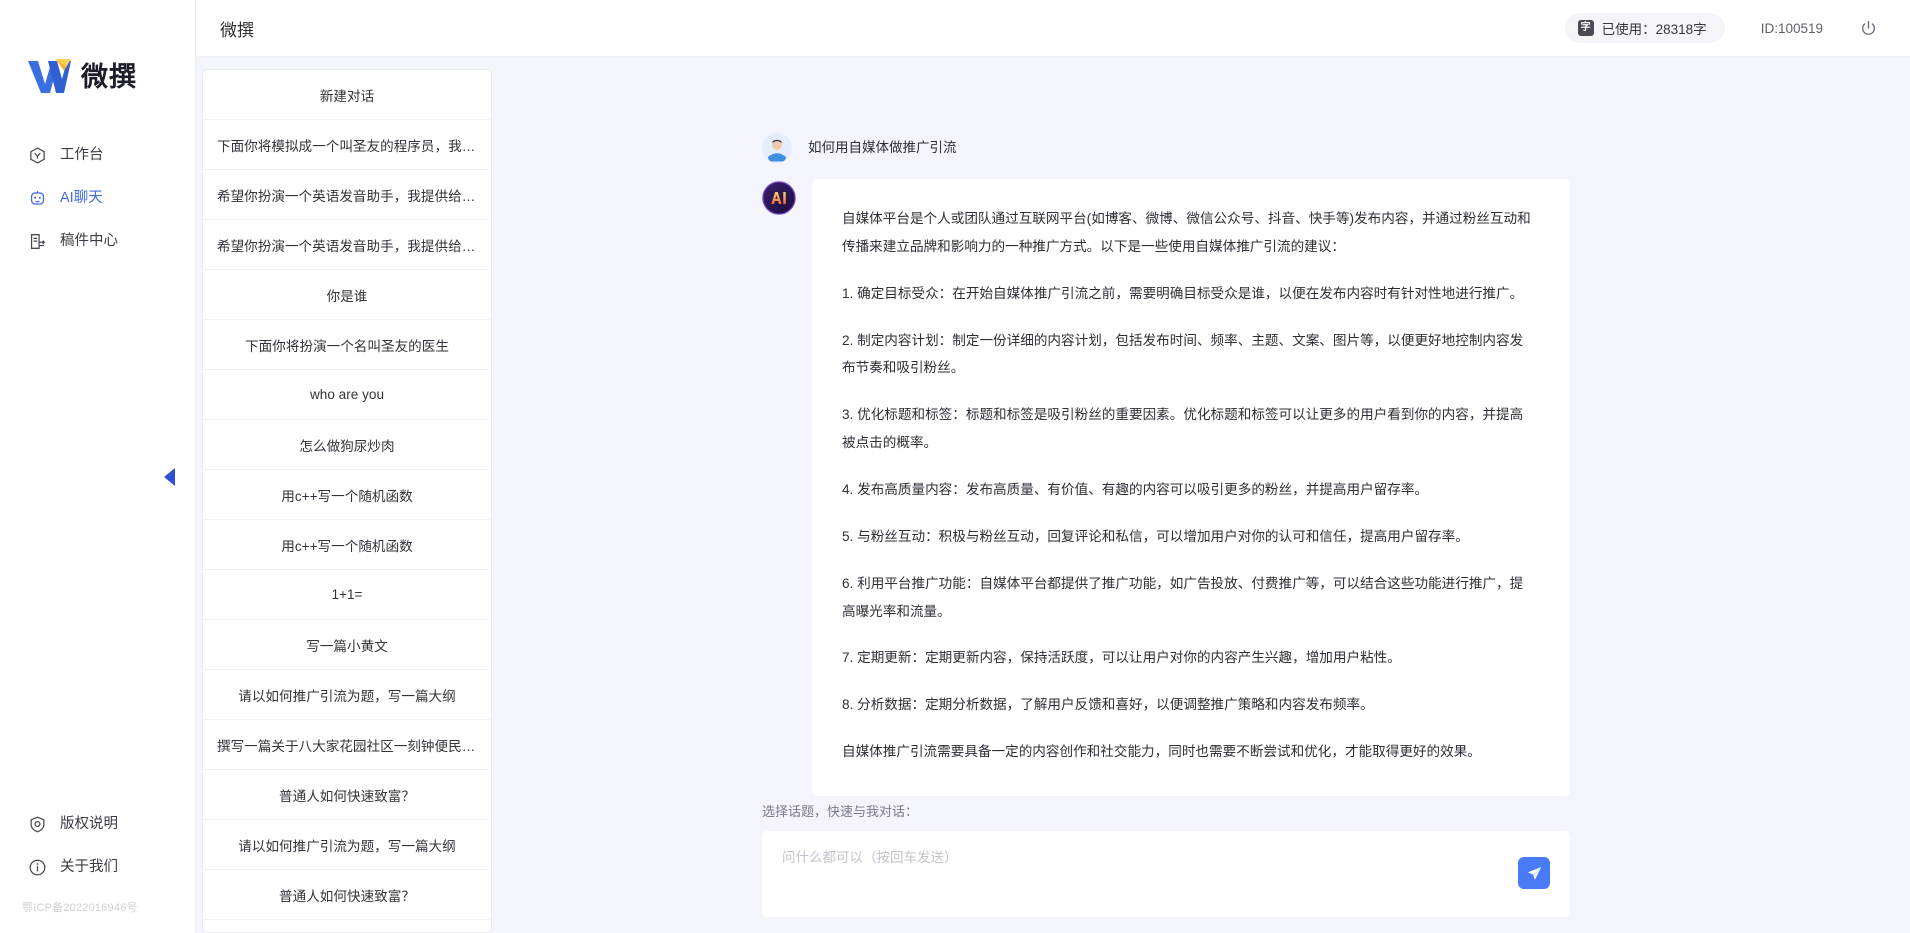 This screenshot has width=1910, height=933. Describe the element at coordinates (840, 811) in the screenshot. I see `composer-hint: 选择话题，快速与我对话：` at that location.